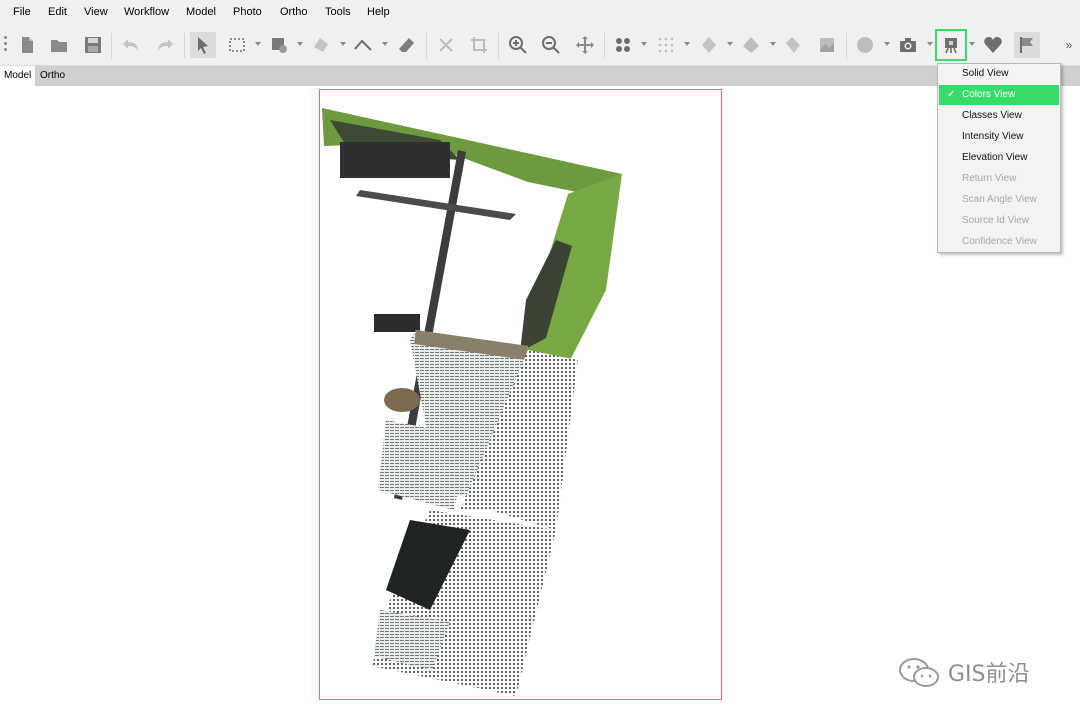  I want to click on dropdown-item-solid-view: Solid View, so click(999, 74).